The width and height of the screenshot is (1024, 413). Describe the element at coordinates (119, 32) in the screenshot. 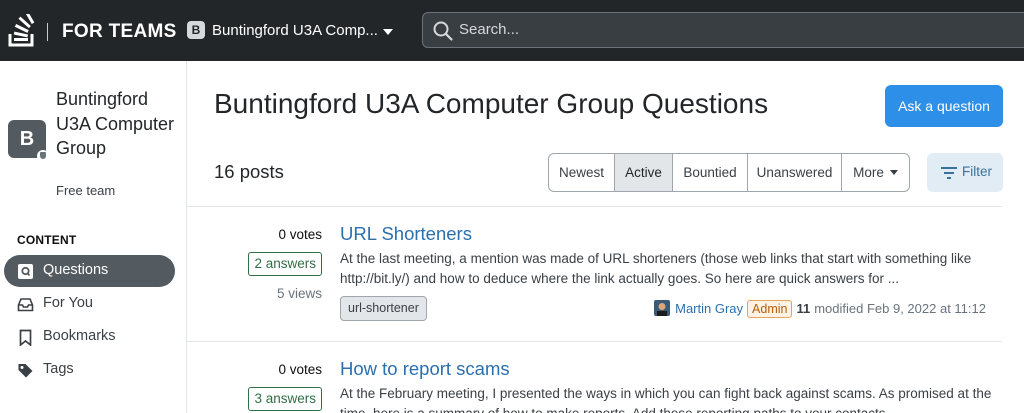

I see `for-teams-label: FOR TEAMS` at that location.